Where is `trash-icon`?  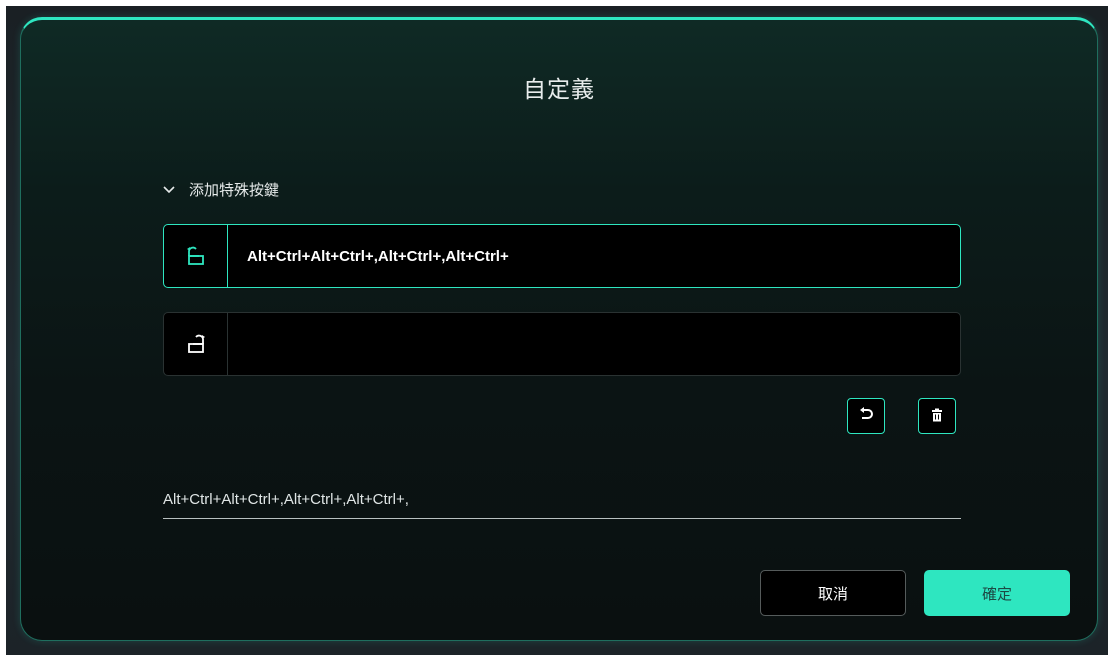
trash-icon is located at coordinates (937, 416).